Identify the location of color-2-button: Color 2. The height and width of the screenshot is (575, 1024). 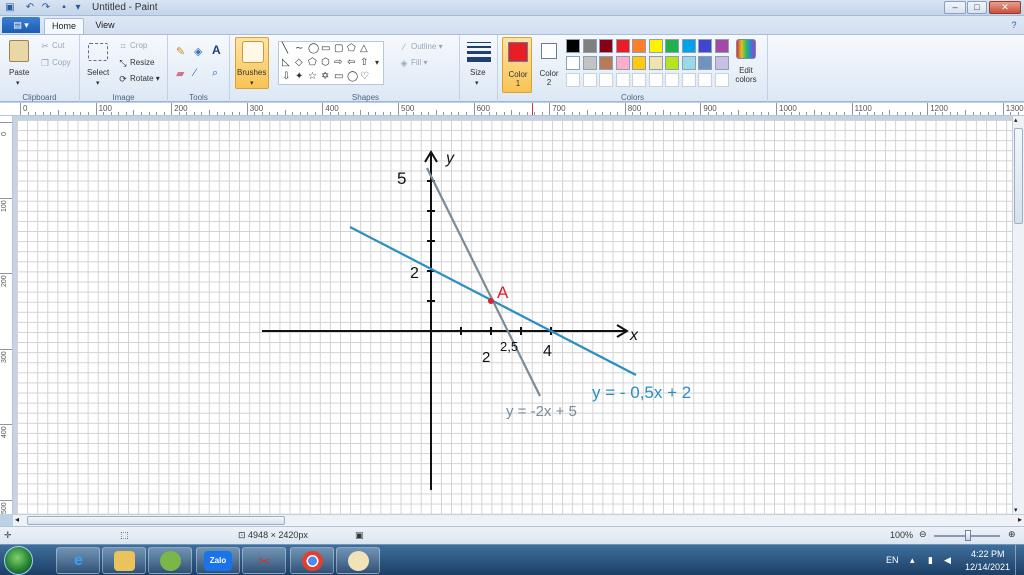
(549, 65).